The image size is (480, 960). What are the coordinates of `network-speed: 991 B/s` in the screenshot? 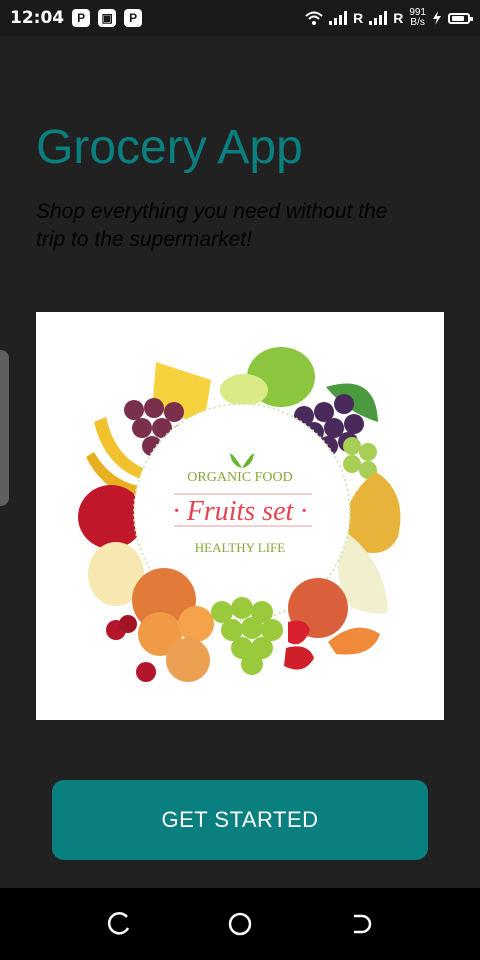 It's located at (417, 18).